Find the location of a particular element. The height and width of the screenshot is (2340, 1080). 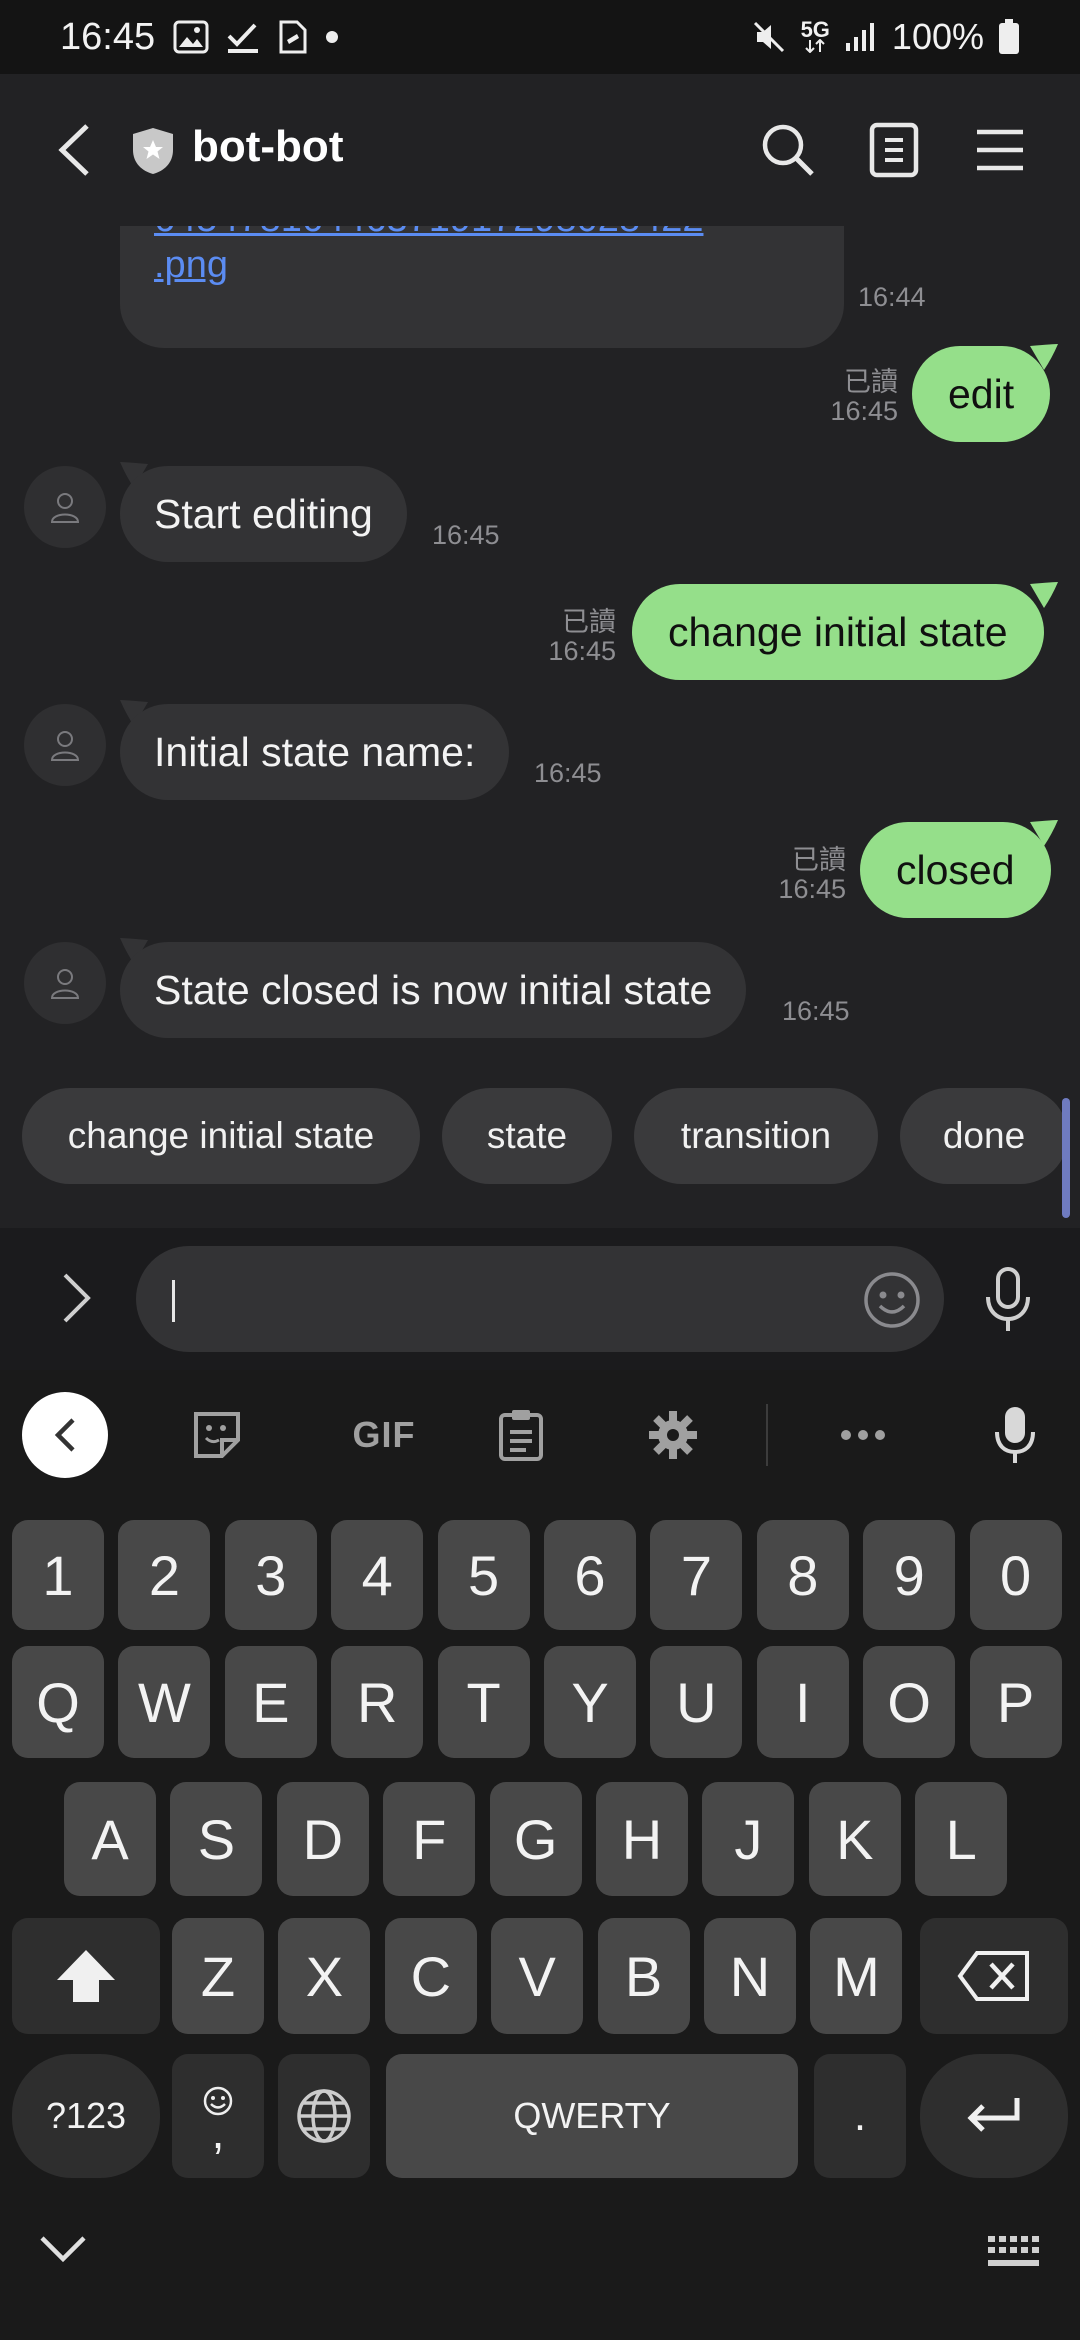

key-m: M is located at coordinates (856, 1976).